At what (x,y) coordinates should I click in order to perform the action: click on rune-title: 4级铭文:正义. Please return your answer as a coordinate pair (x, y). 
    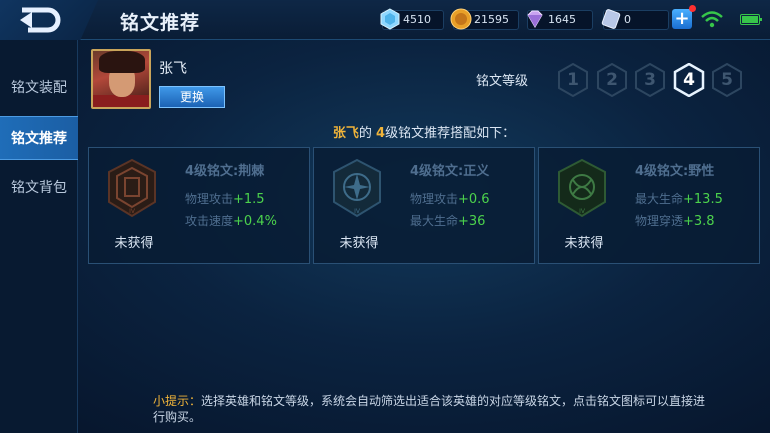
    Looking at the image, I should click on (450, 171).